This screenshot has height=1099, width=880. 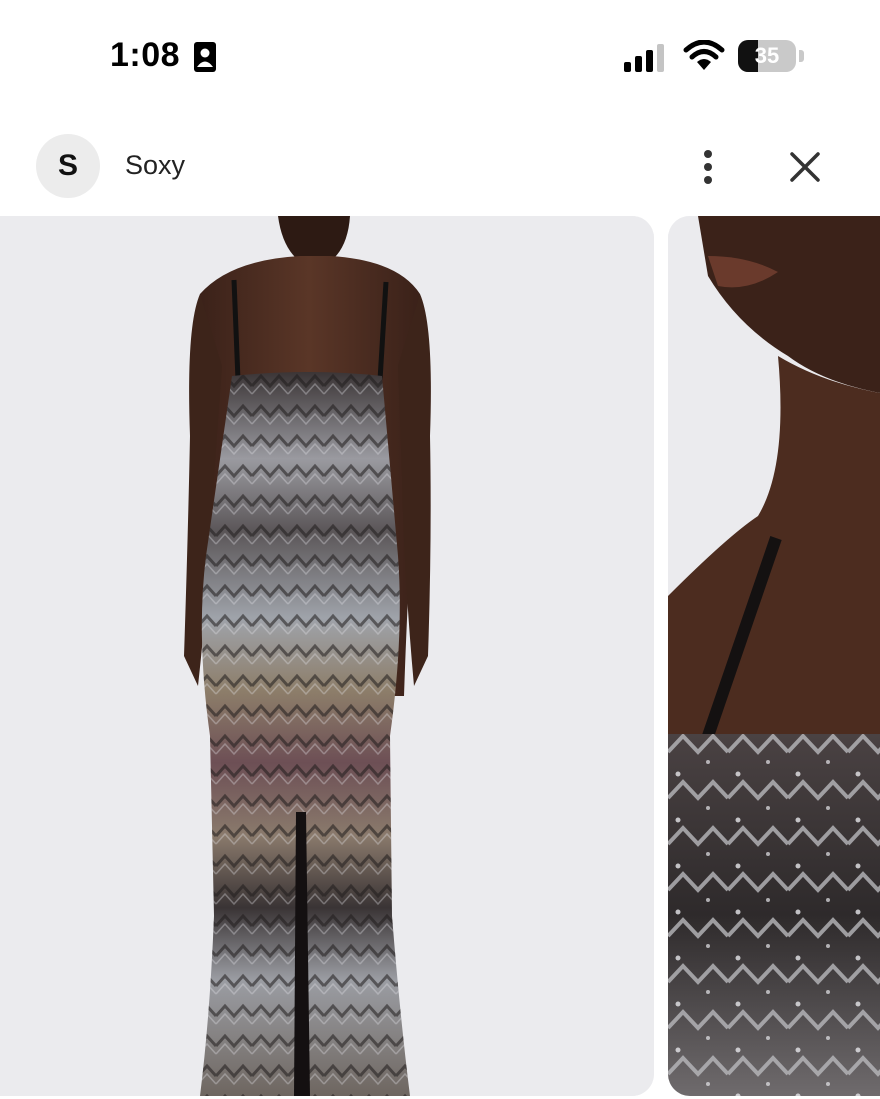 I want to click on contact-card-icon, so click(x=205, y=57).